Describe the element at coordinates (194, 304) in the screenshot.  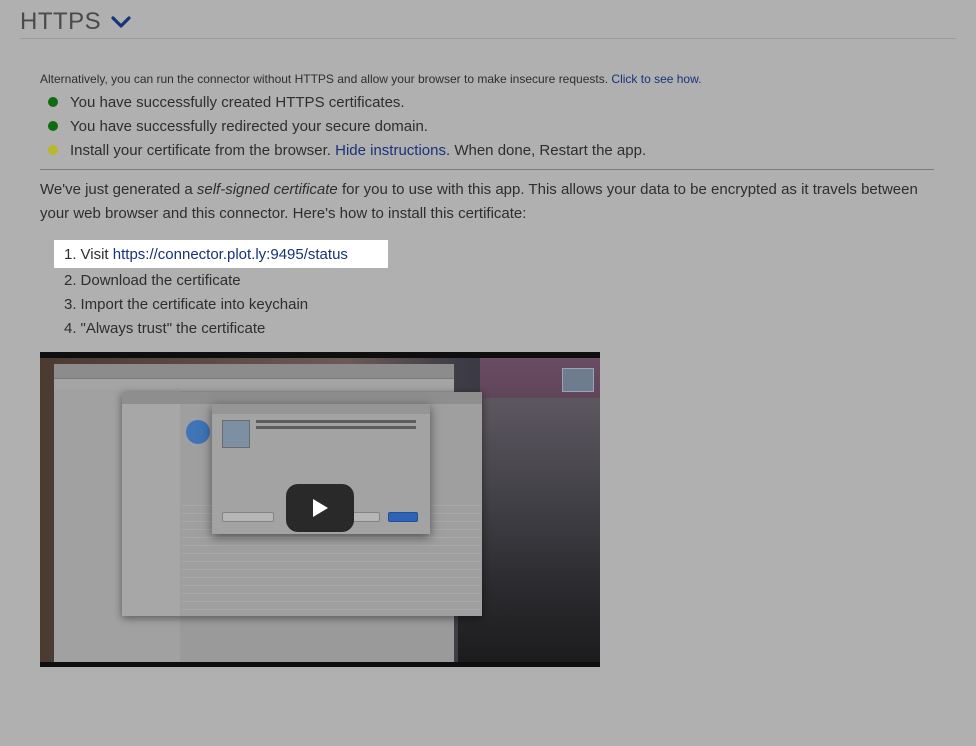
I see `step-text: Import the certificate into keychain` at that location.